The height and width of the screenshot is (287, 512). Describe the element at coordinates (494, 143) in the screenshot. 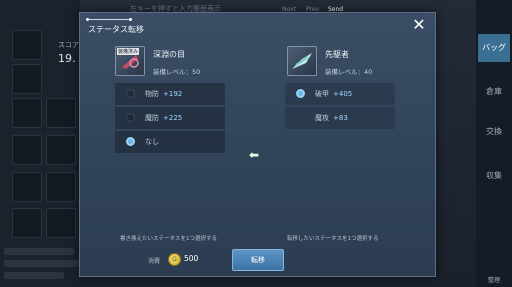

I see `side-tabs: バッグ 倉庫 交換 収集 整理` at that location.